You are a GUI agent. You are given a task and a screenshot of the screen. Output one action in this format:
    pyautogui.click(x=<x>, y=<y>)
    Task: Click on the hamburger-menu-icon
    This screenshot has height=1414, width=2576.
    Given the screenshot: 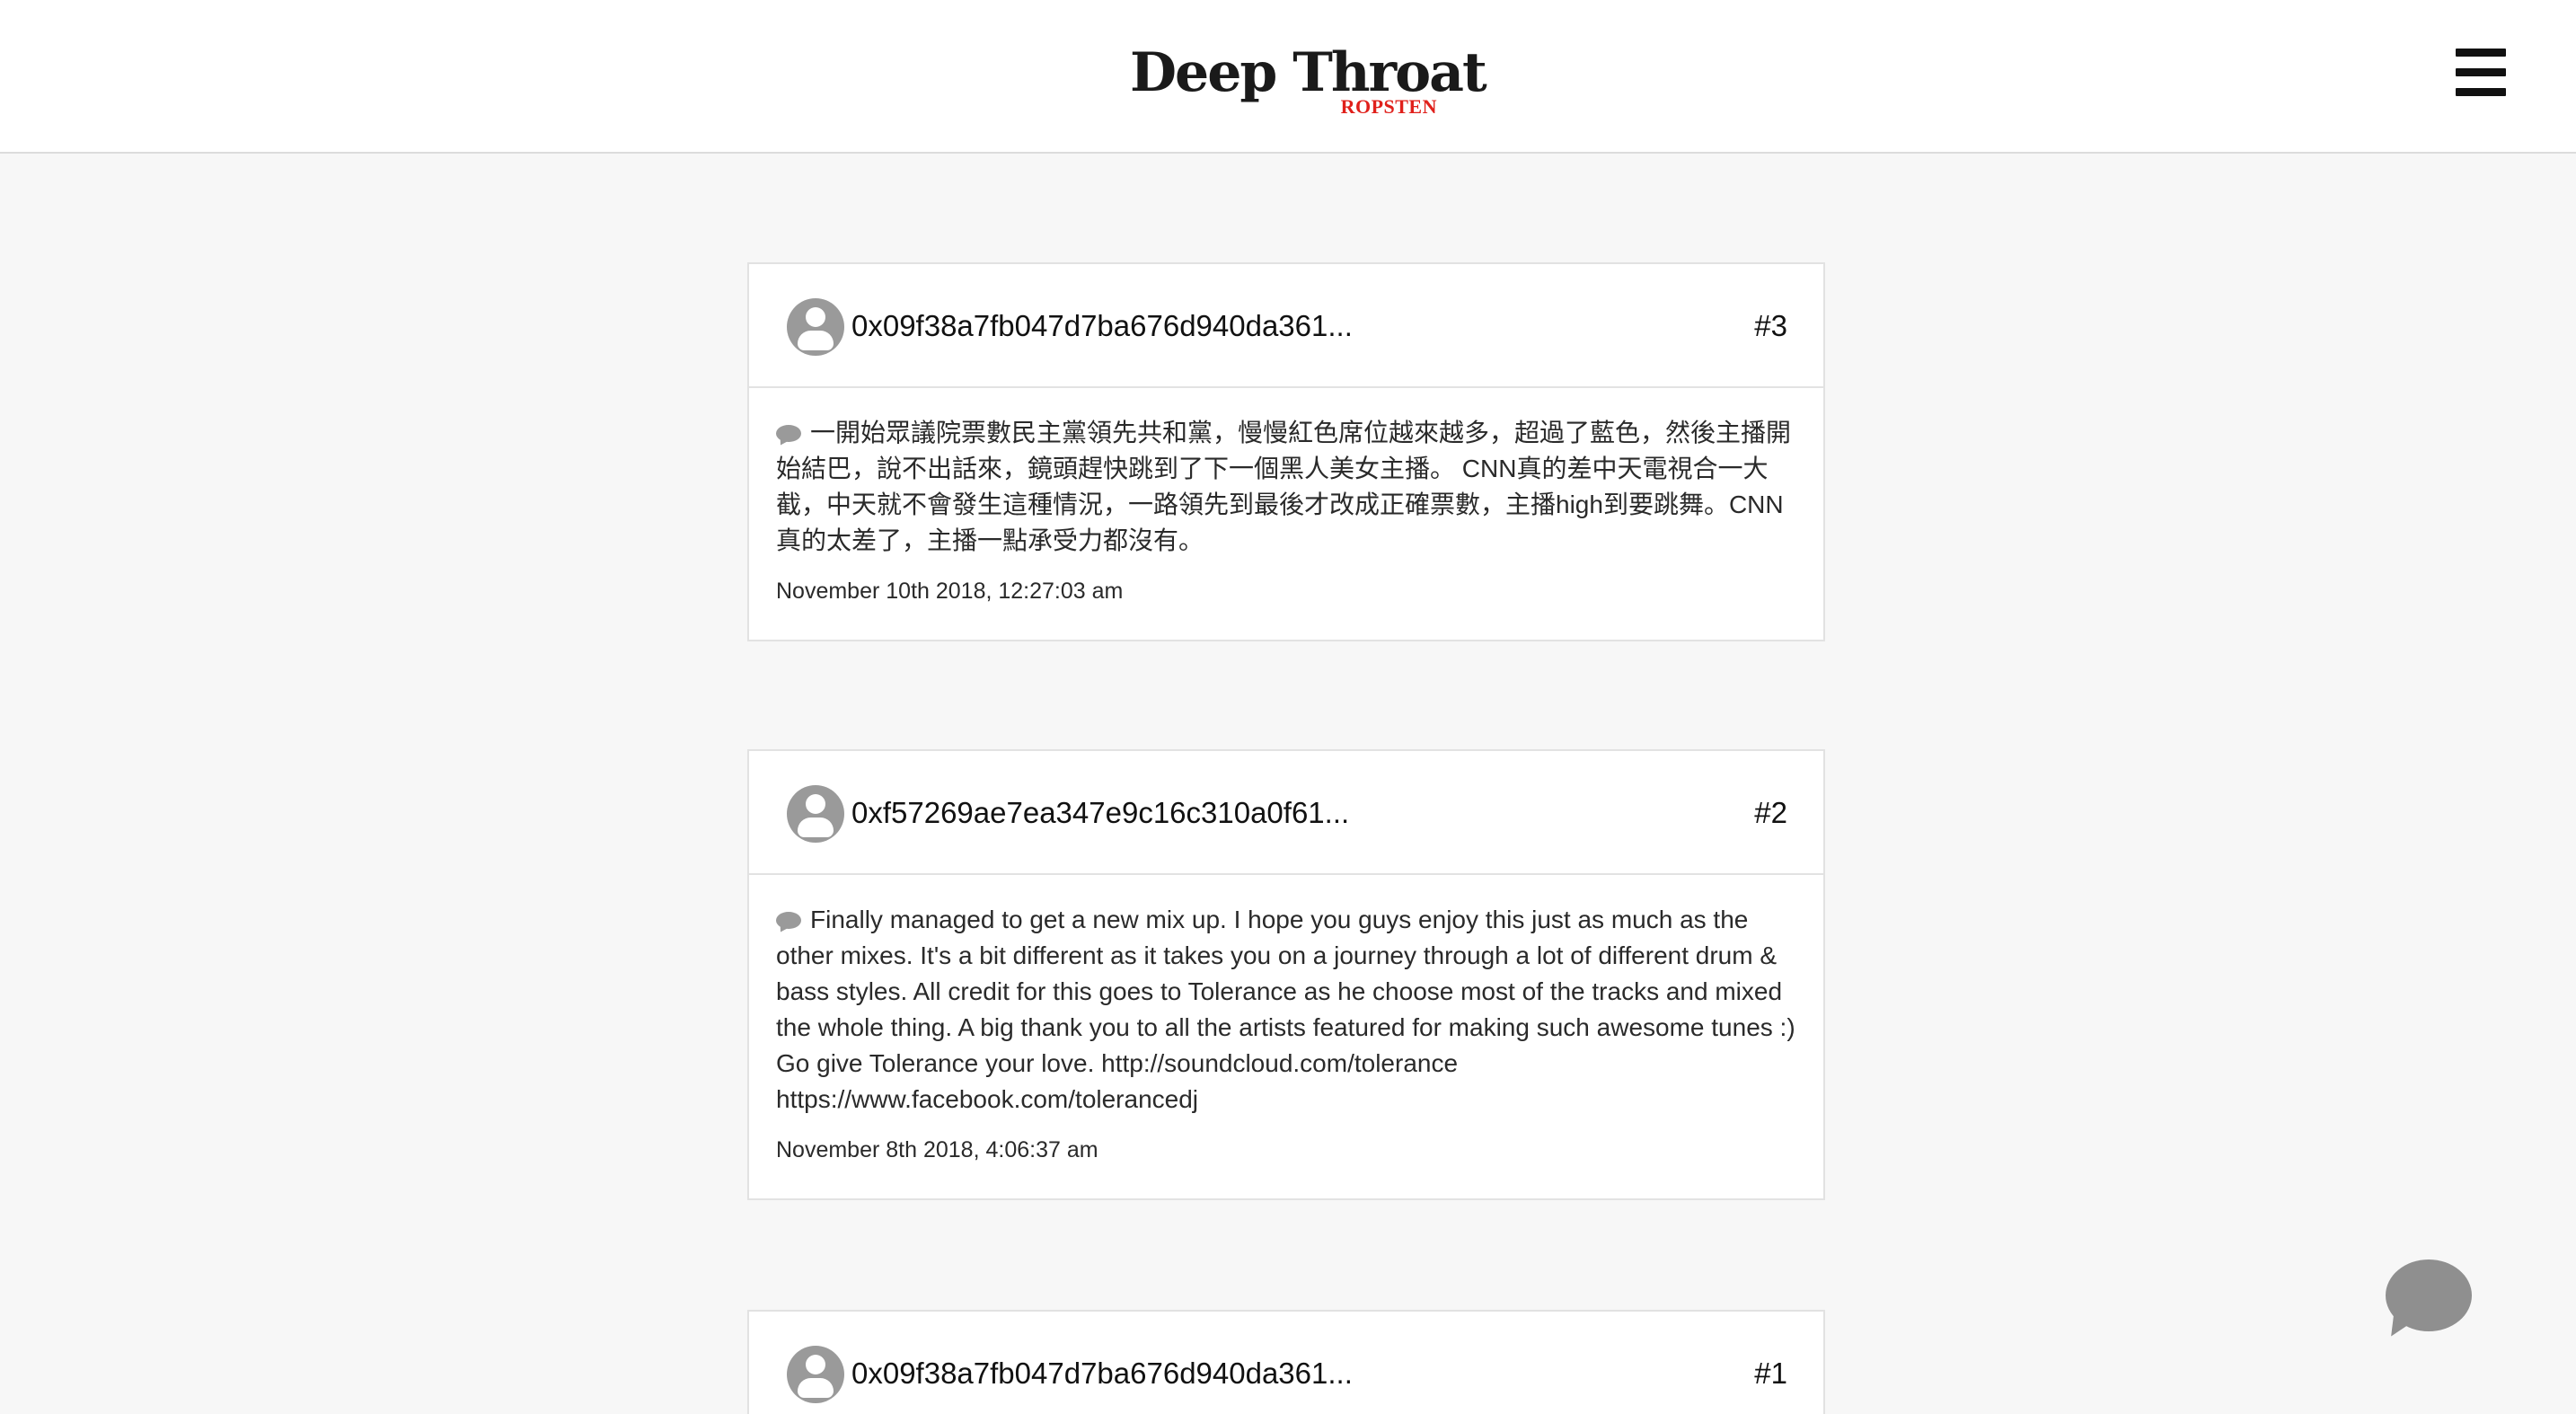 What is the action you would take?
    pyautogui.click(x=2481, y=74)
    